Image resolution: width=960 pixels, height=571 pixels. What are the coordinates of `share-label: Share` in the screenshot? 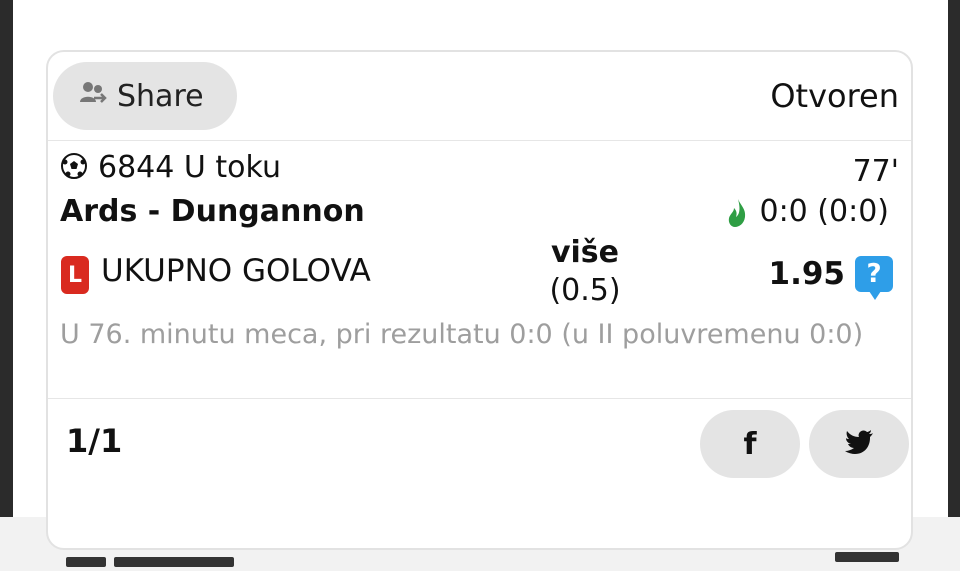 It's located at (160, 96).